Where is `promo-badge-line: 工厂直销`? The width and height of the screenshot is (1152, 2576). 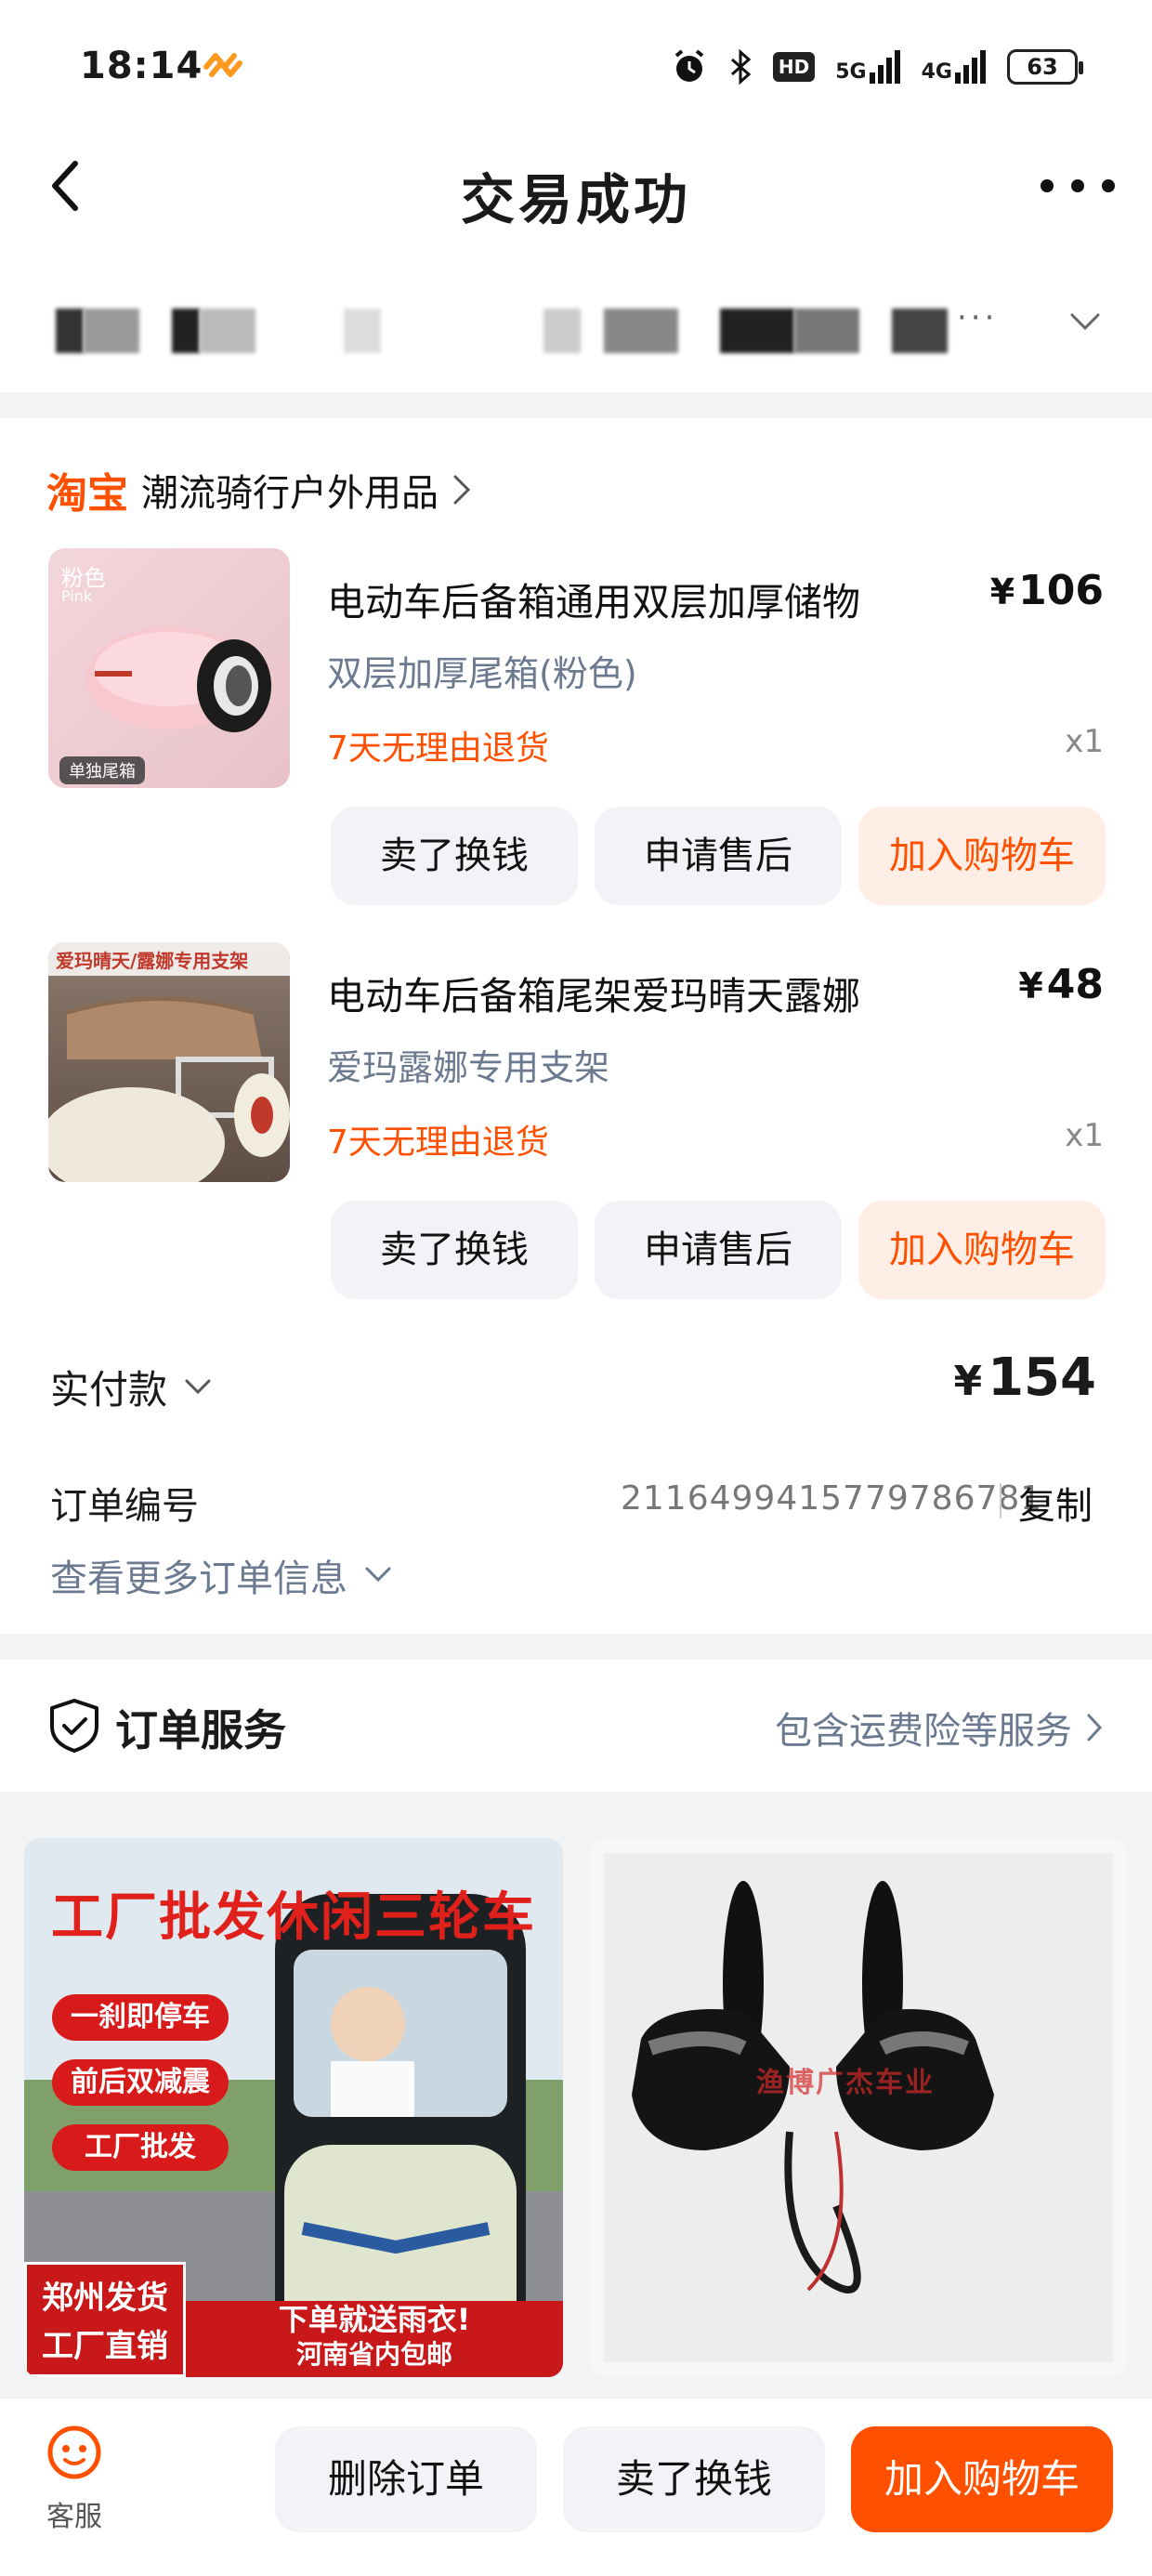 promo-badge-line: 工厂直销 is located at coordinates (105, 2346).